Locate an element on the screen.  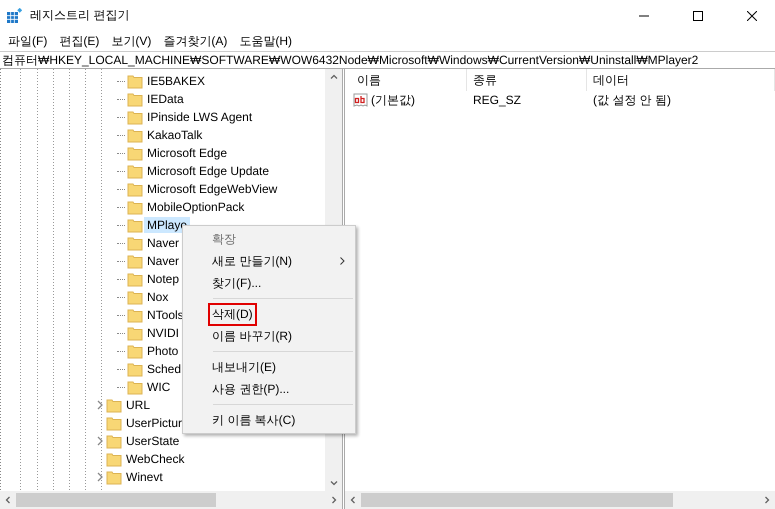
menu-item: 키 이름 복사(C) is located at coordinates (254, 420).